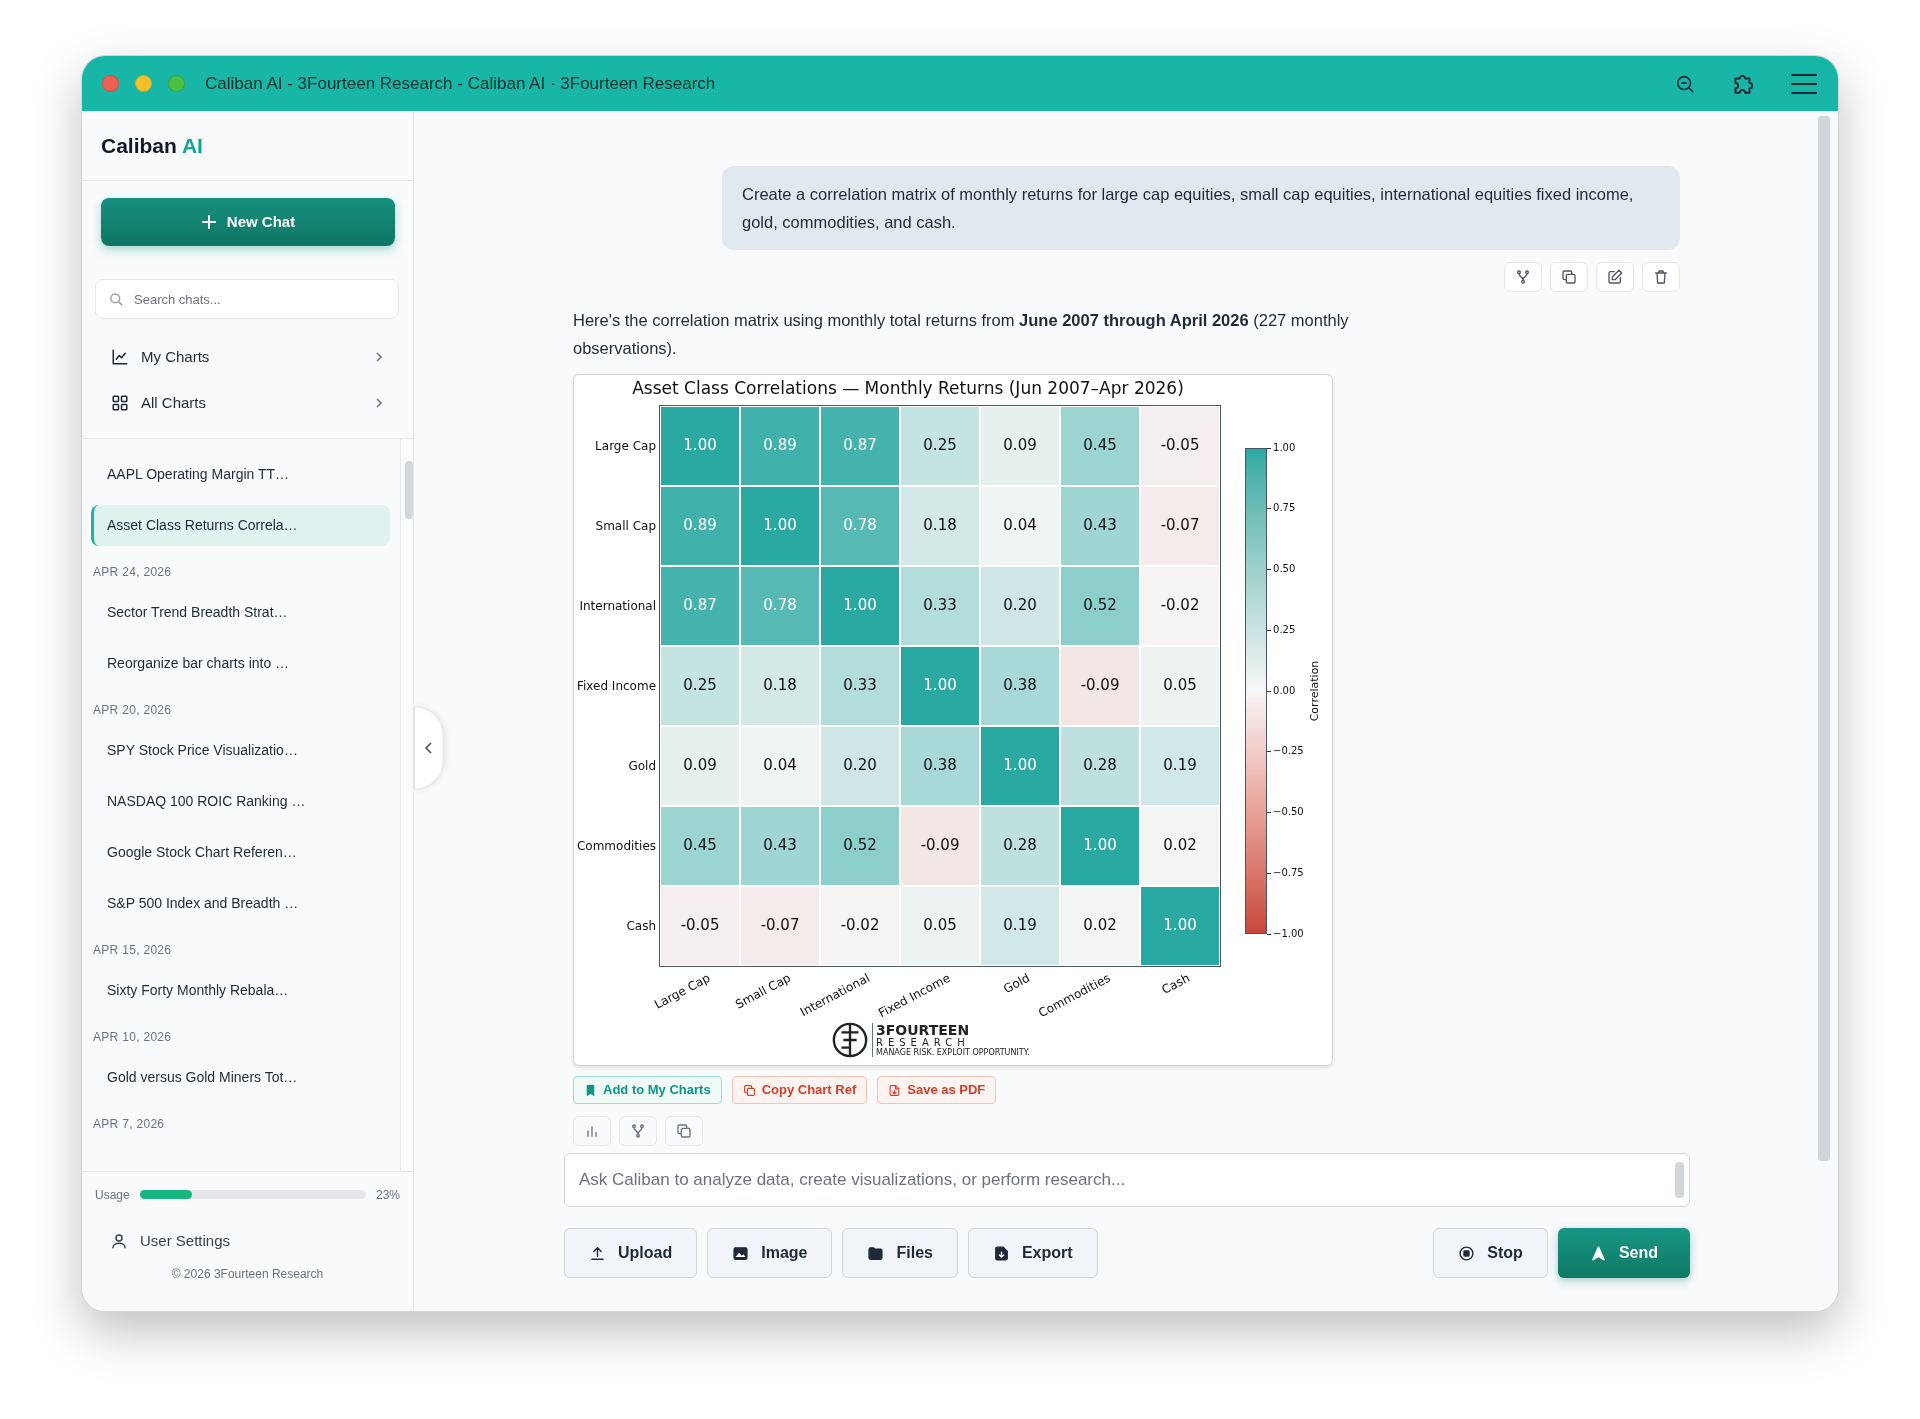 This screenshot has width=1920, height=1419. What do you see at coordinates (940, 845) in the screenshot?
I see `heatmap-cell: -0.09` at bounding box center [940, 845].